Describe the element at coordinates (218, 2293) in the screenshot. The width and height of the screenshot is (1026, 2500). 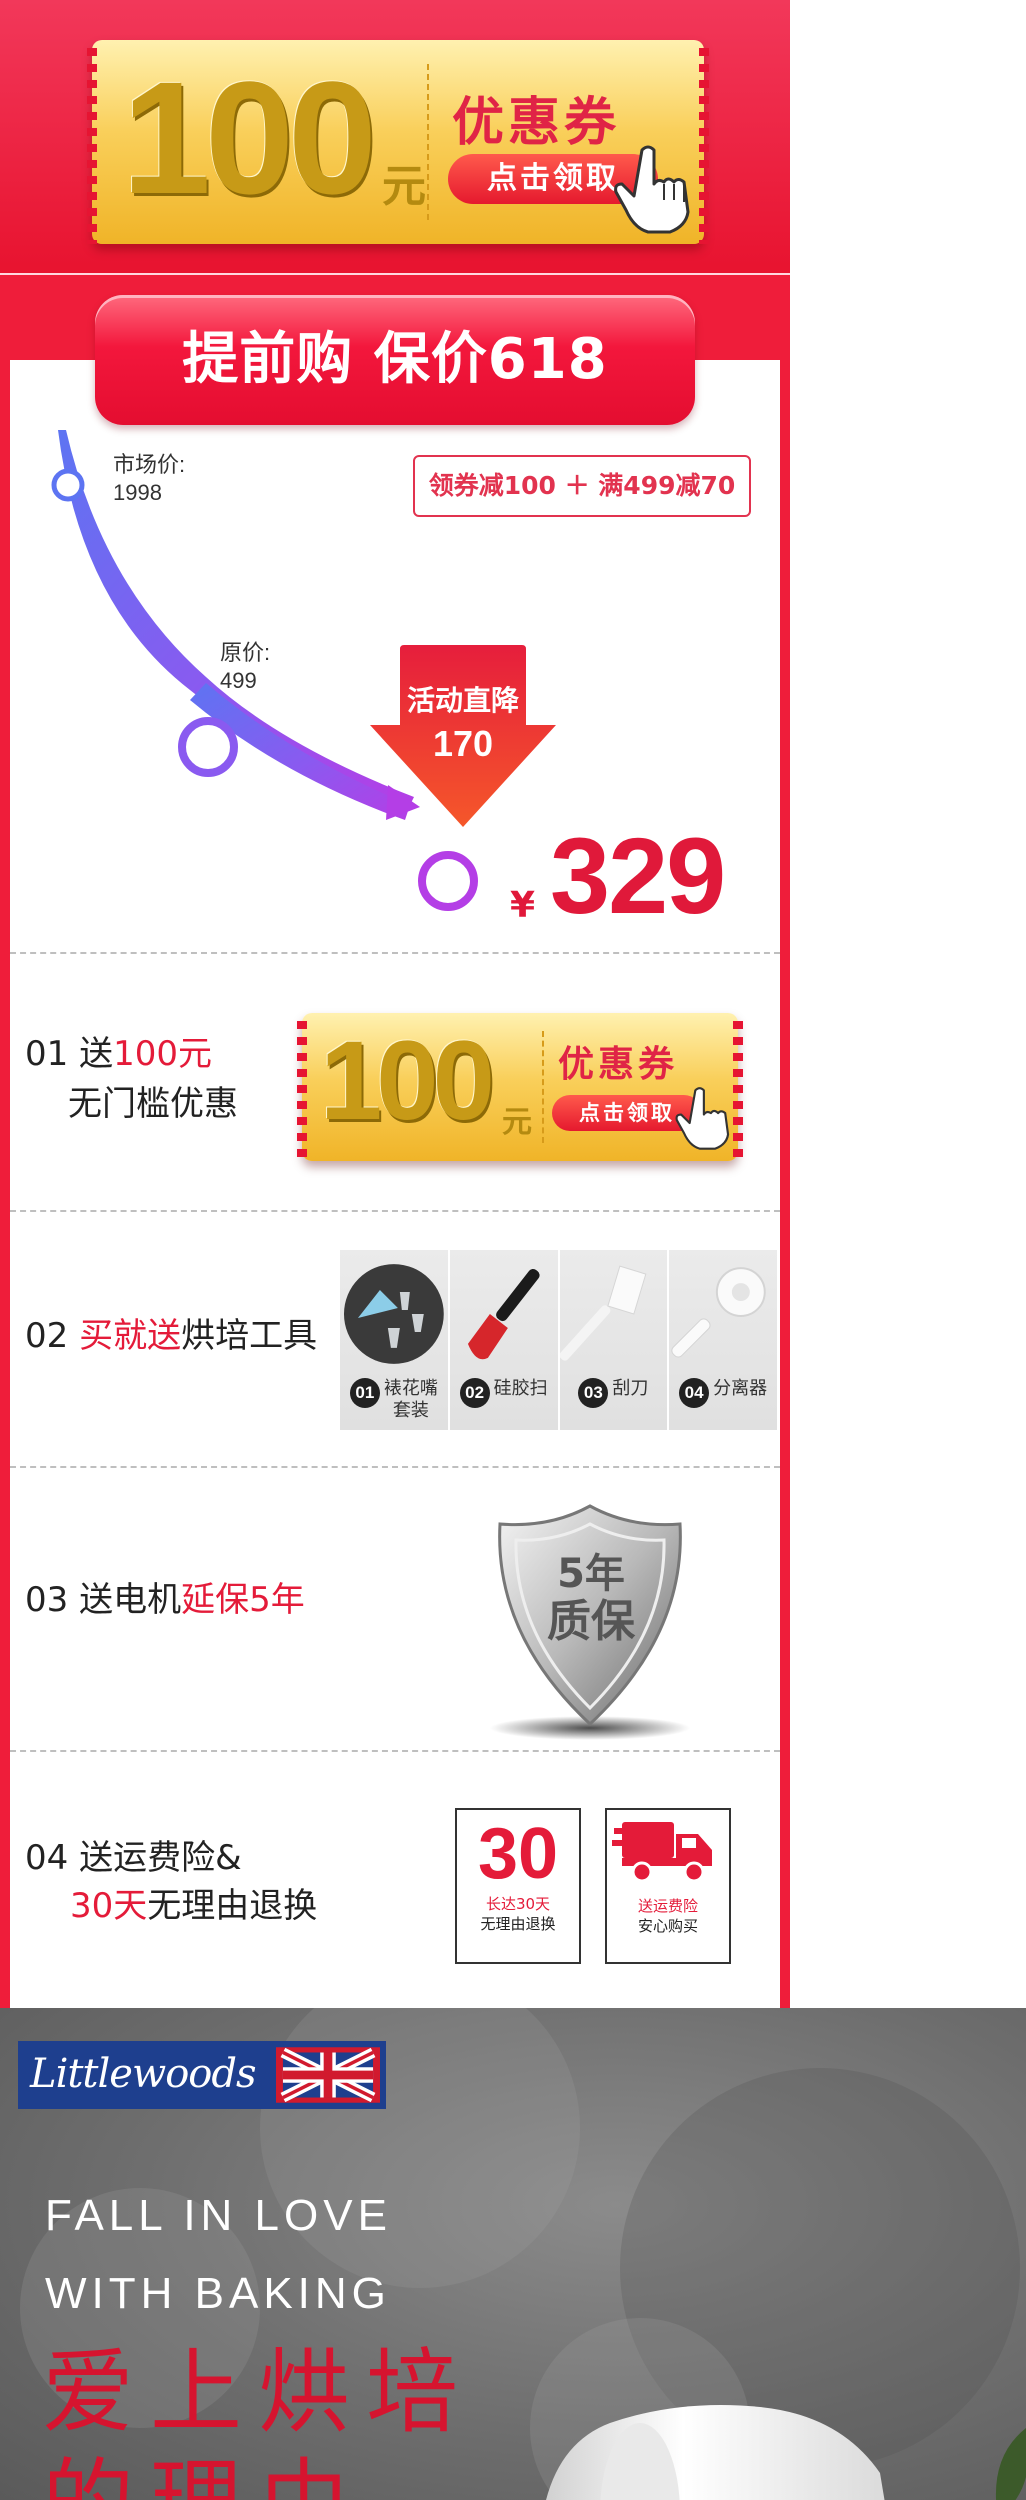
I see `hero-english-line2: WITH BAKING` at that location.